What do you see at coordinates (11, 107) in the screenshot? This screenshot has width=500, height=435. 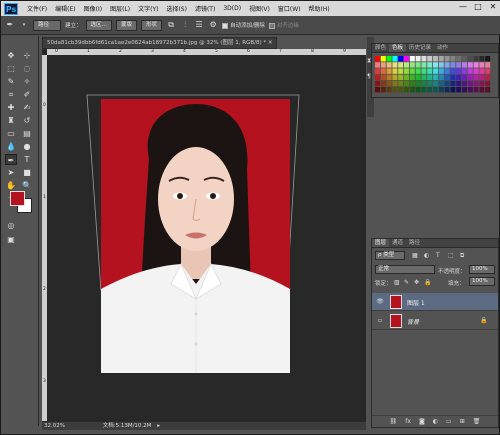 I see `healing-brush-tool-icon: ✚` at bounding box center [11, 107].